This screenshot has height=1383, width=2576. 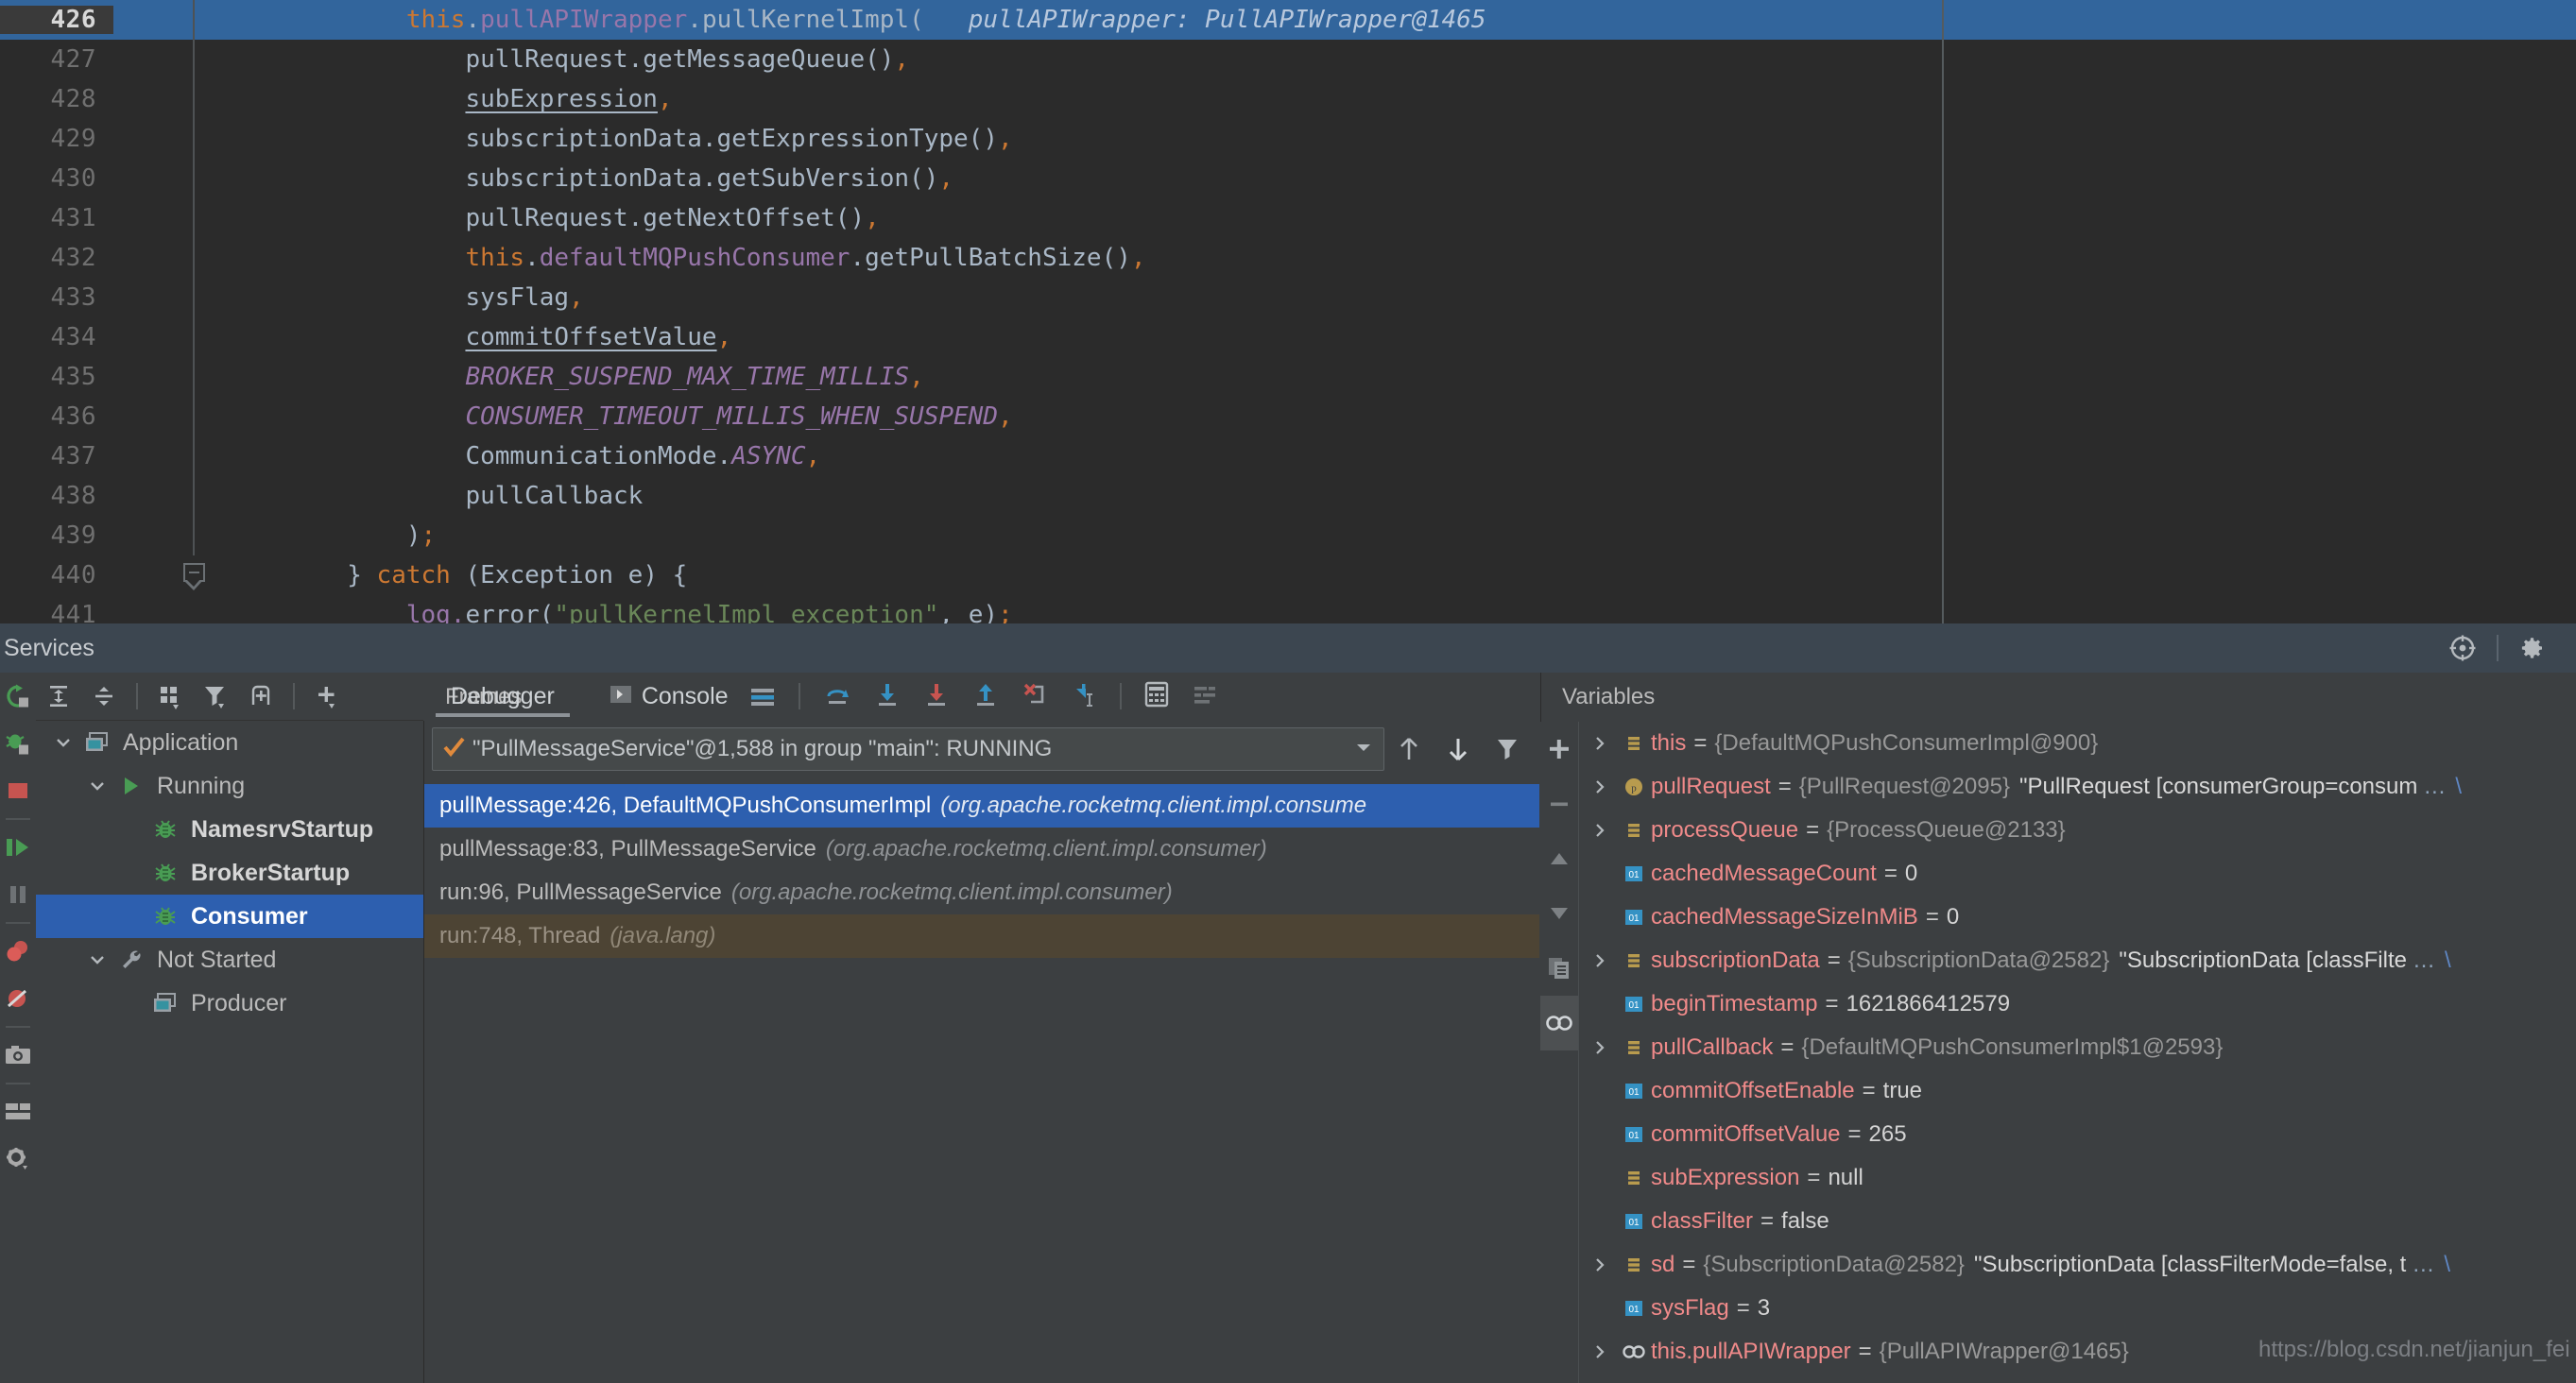 What do you see at coordinates (1458, 750) in the screenshot?
I see `frames-down-button` at bounding box center [1458, 750].